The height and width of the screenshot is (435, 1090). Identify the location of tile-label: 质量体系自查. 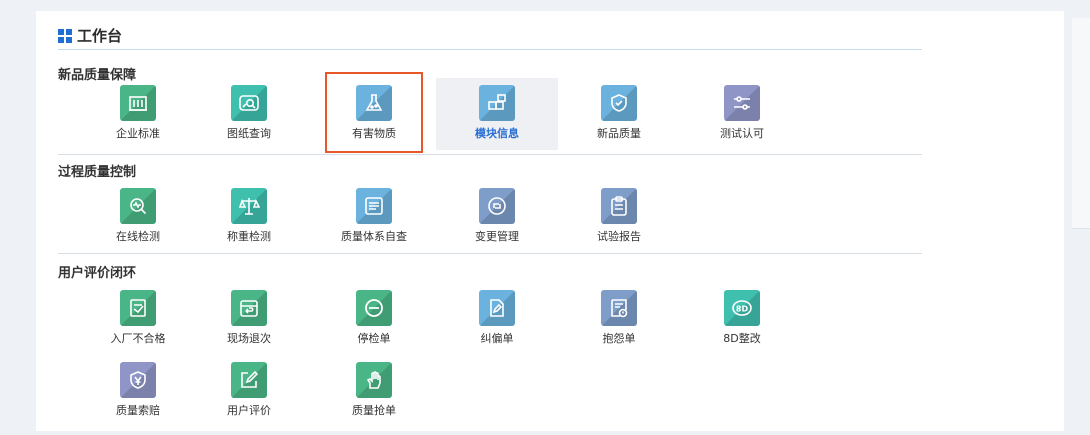
(374, 236).